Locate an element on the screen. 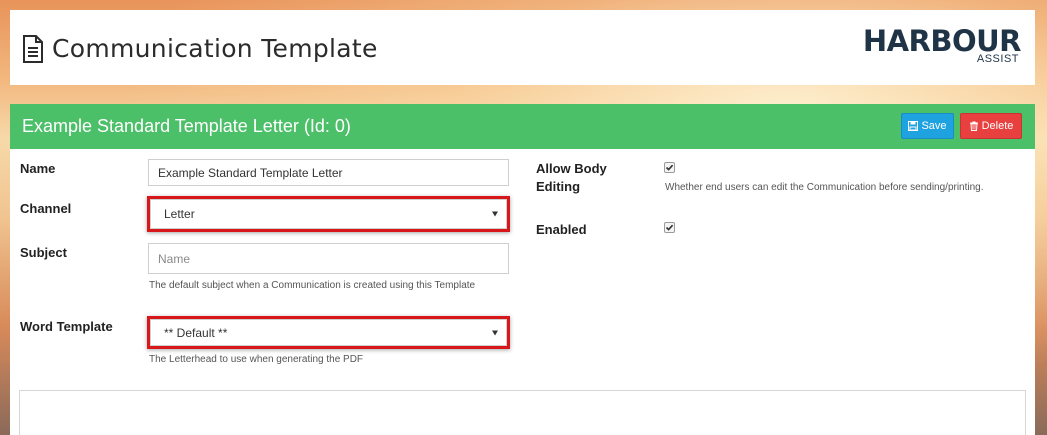 The height and width of the screenshot is (435, 1047). allow-body-editing-label-line2: Editing is located at coordinates (558, 186).